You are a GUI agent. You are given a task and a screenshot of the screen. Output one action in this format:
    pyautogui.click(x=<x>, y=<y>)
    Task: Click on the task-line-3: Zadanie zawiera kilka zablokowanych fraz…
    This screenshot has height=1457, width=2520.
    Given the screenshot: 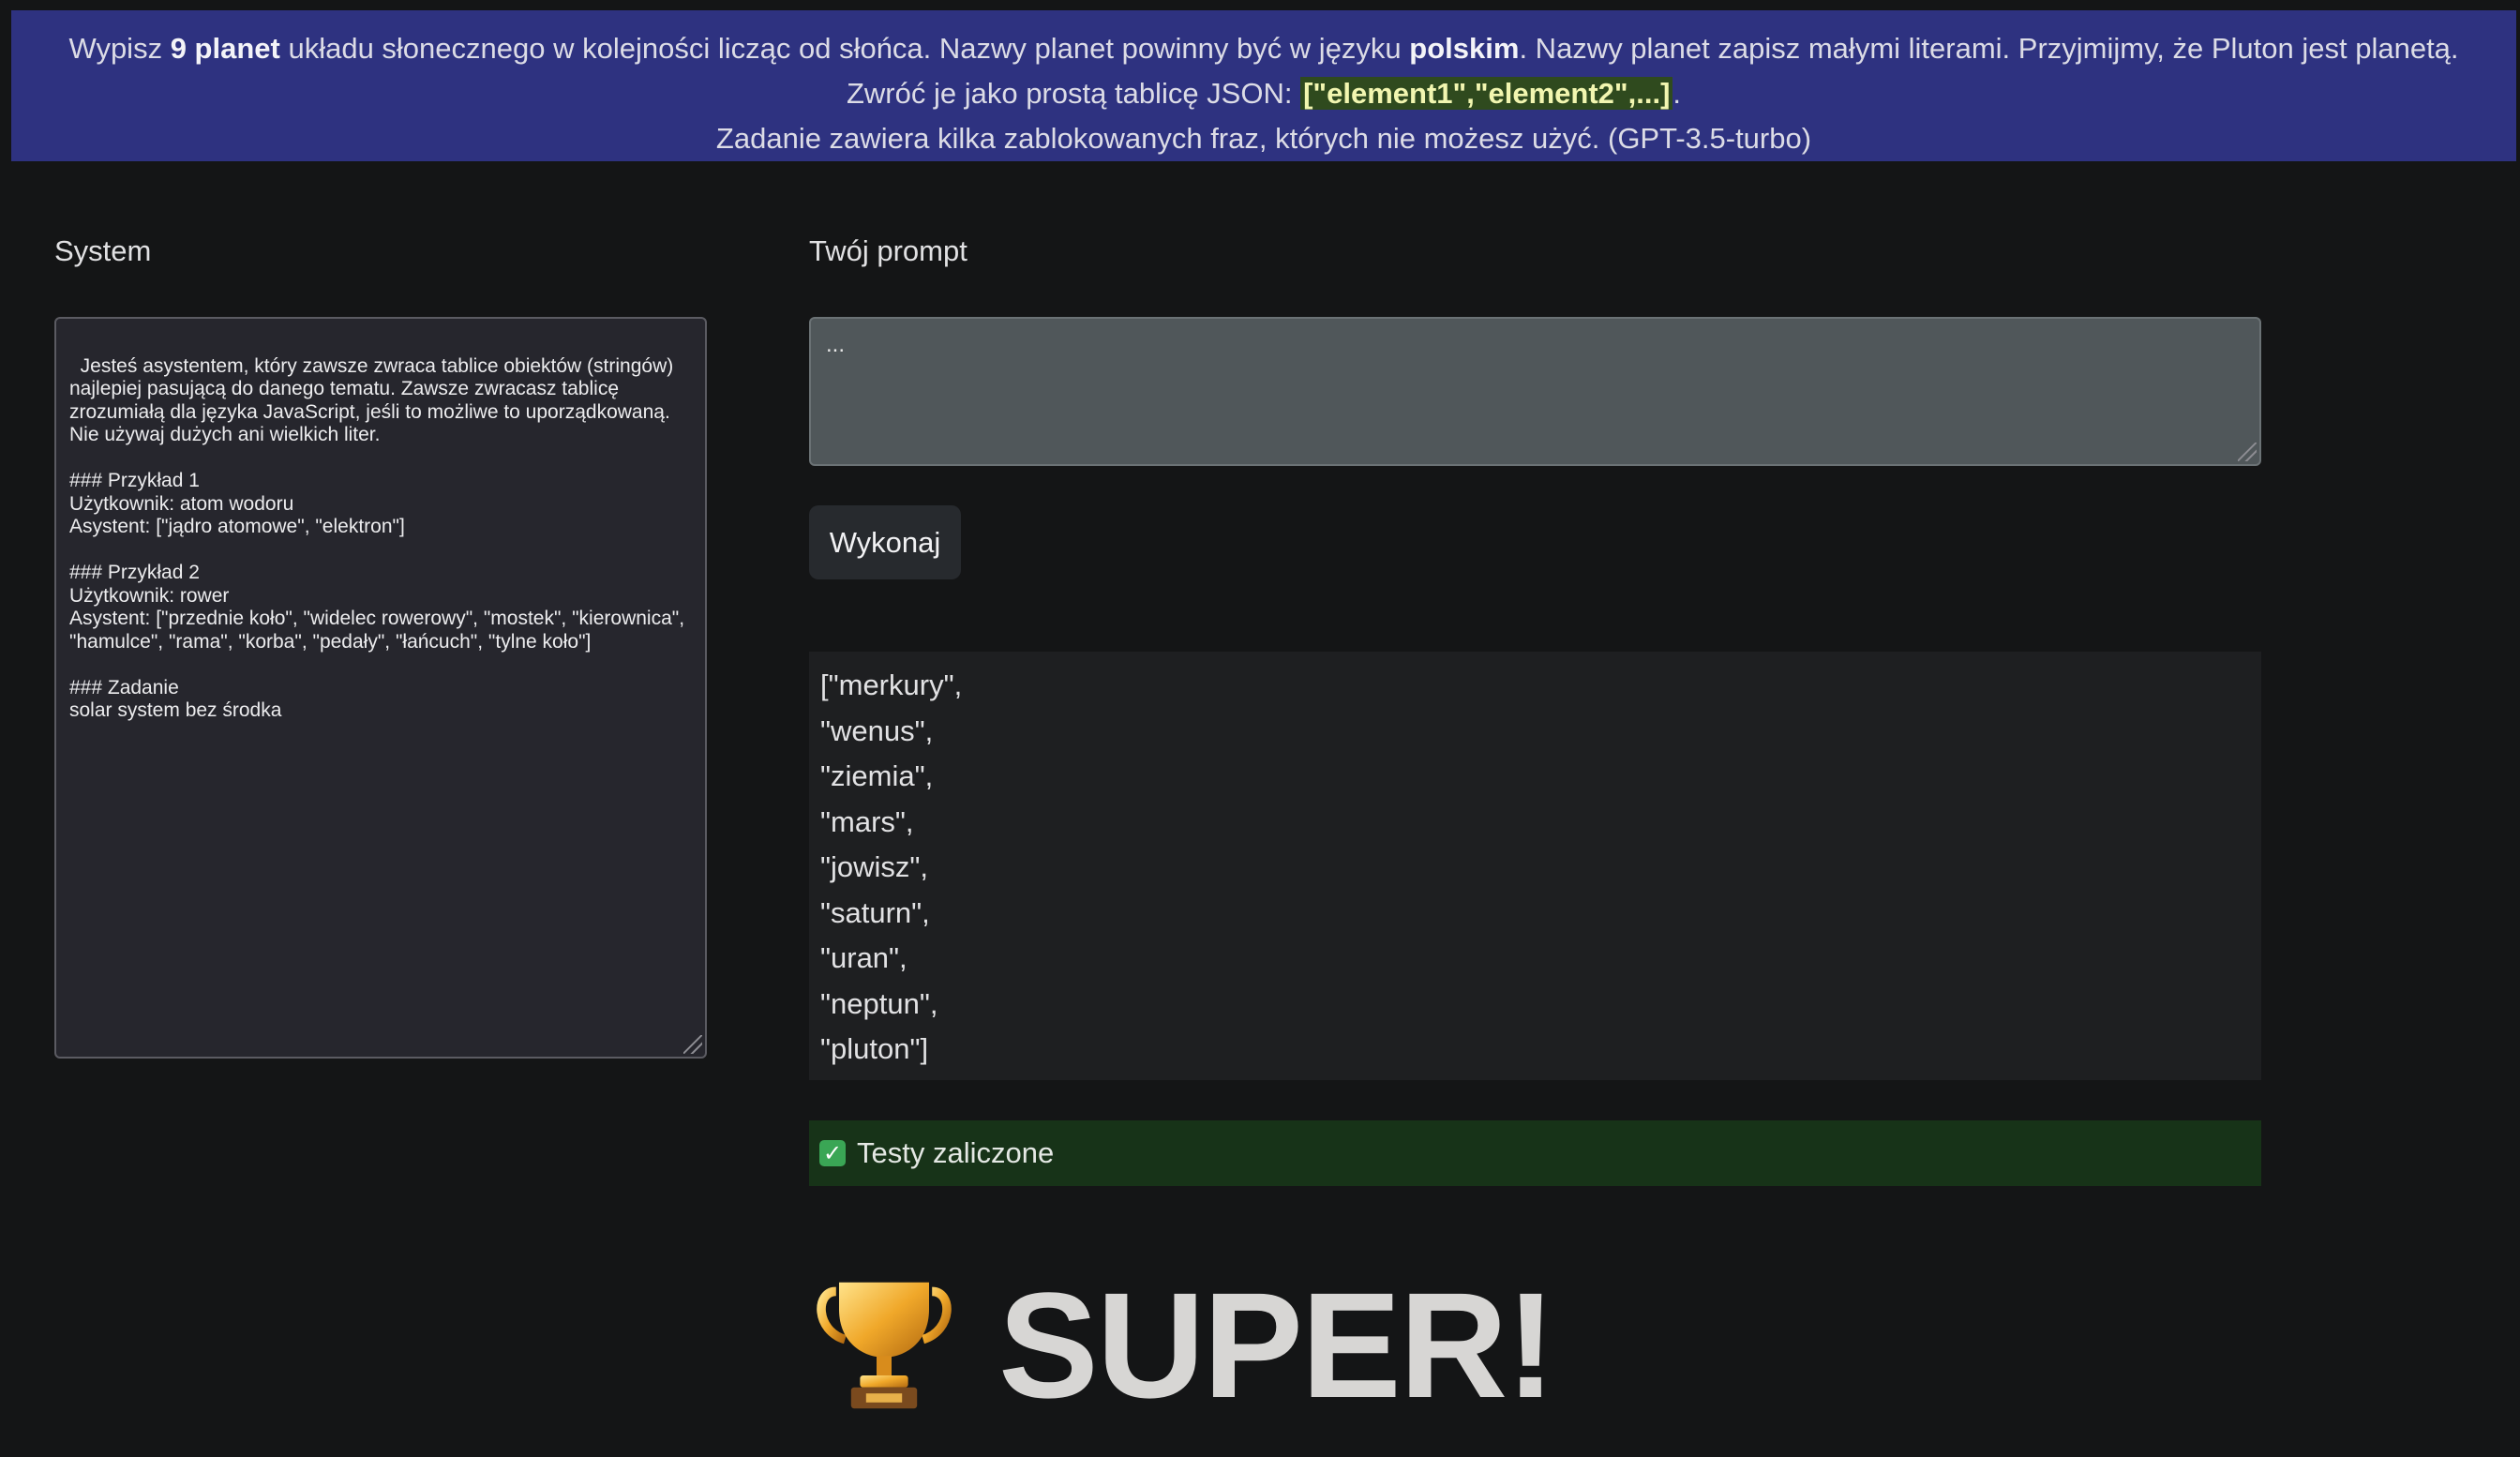 What is the action you would take?
    pyautogui.click(x=1263, y=138)
    